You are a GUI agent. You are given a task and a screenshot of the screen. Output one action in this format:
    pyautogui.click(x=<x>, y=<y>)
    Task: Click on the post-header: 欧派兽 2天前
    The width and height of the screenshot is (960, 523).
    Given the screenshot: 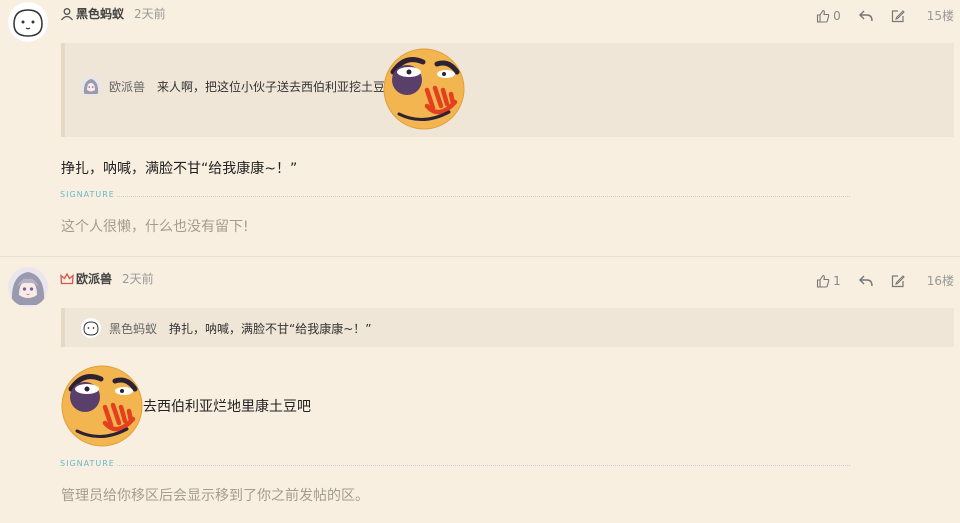 What is the action you would take?
    pyautogui.click(x=107, y=278)
    